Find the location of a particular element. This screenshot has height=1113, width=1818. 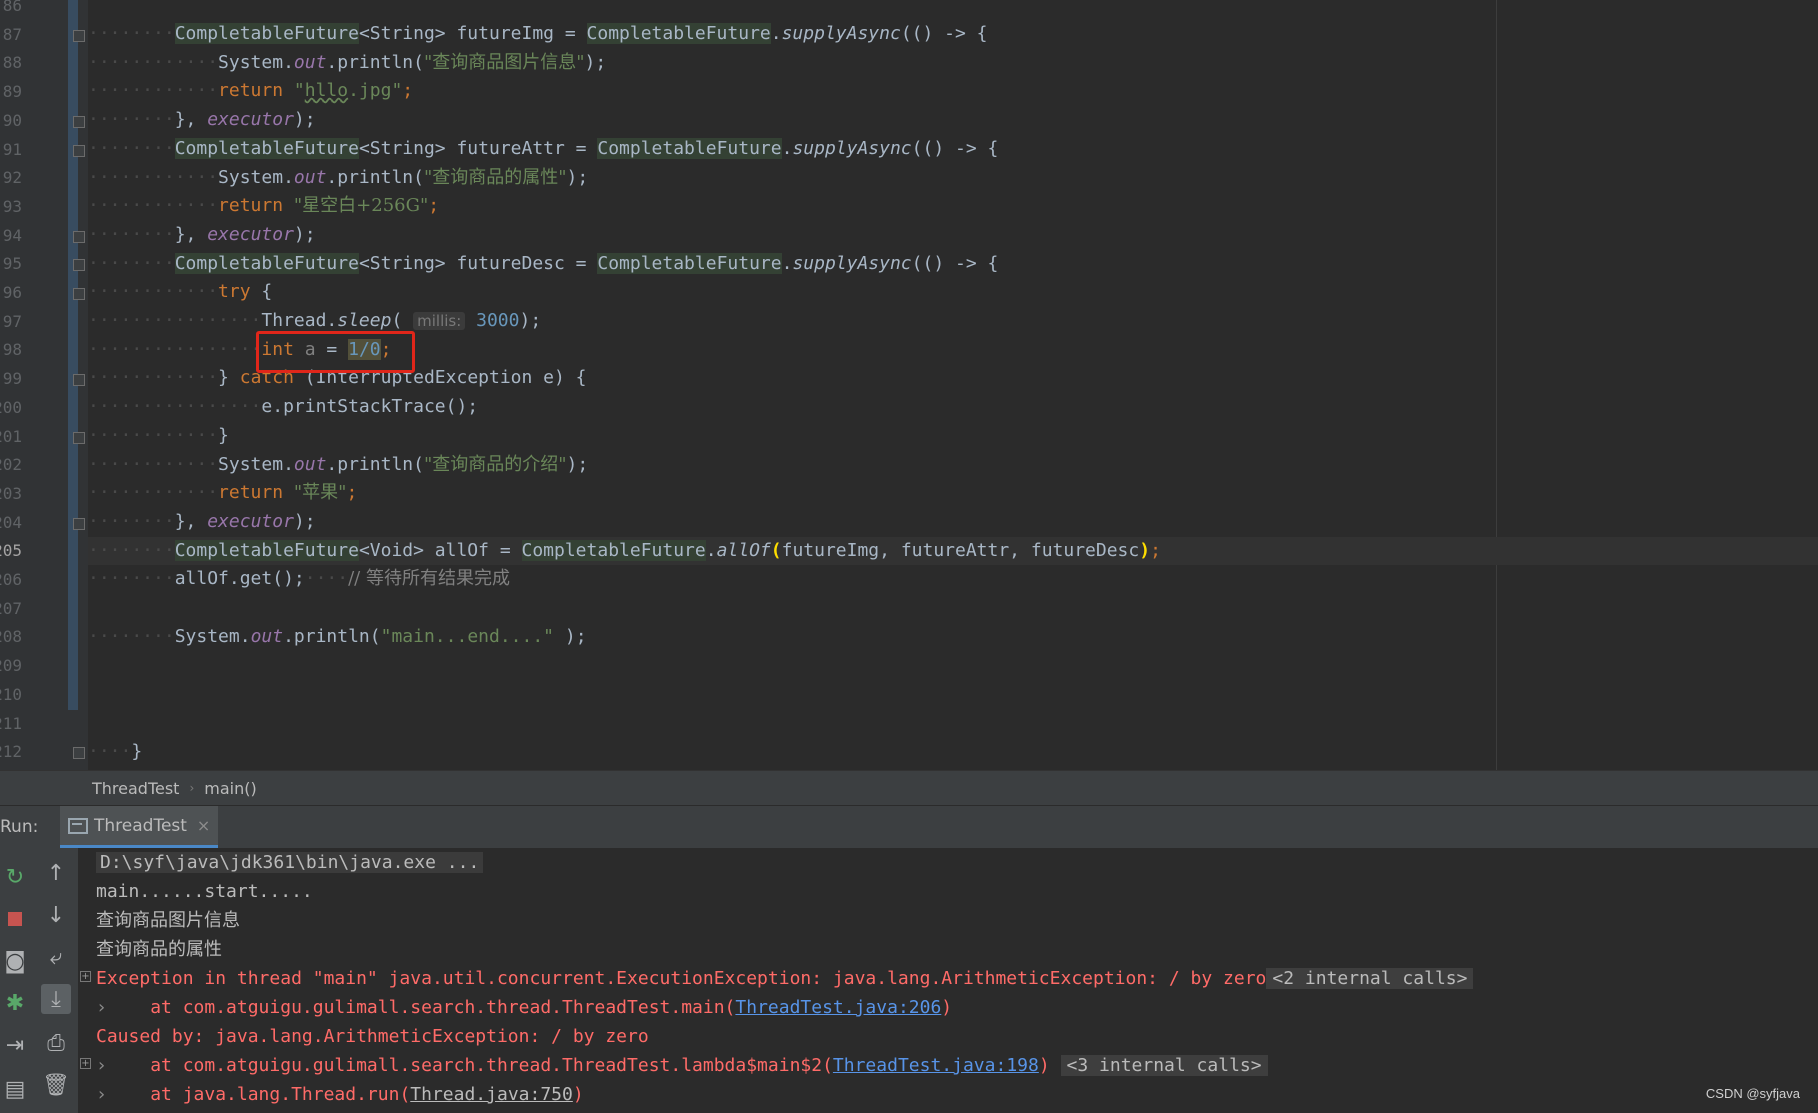

code-line-93: ············return "星空白+256G"; is located at coordinates (263, 206).